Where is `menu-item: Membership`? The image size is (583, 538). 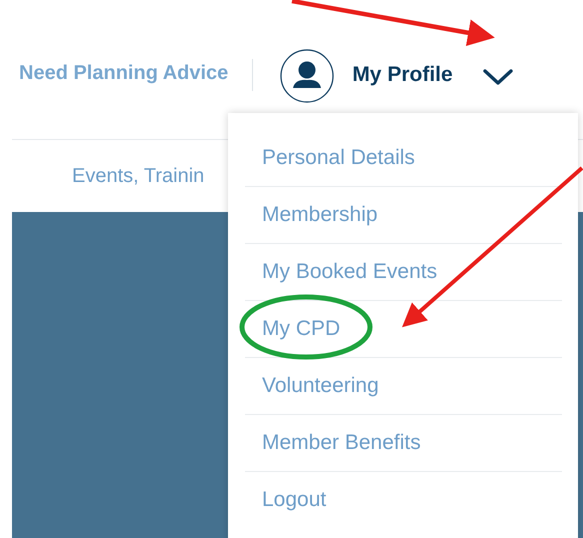 menu-item: Membership is located at coordinates (320, 215).